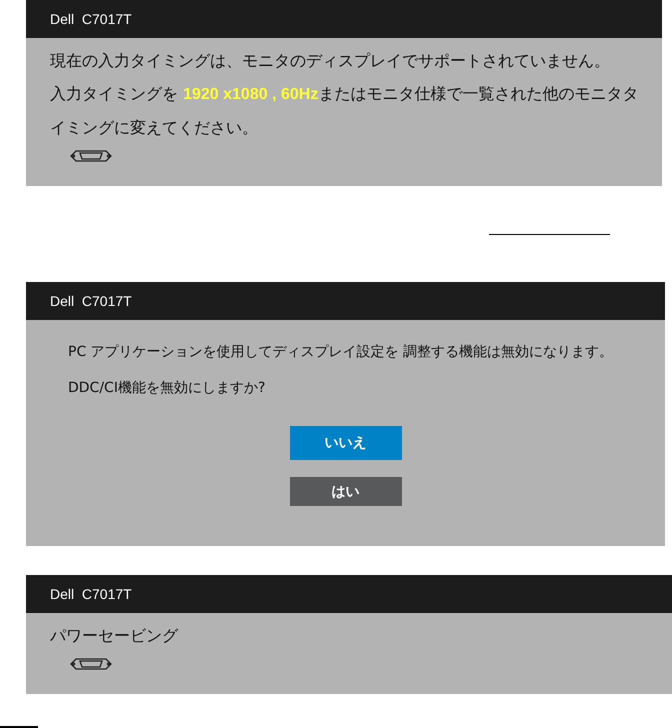 This screenshot has height=728, width=672. What do you see at coordinates (341, 352) in the screenshot?
I see `message-text: PC アプリケーションを使用してディスプレイ設定を 調整する機能は無効になります。` at bounding box center [341, 352].